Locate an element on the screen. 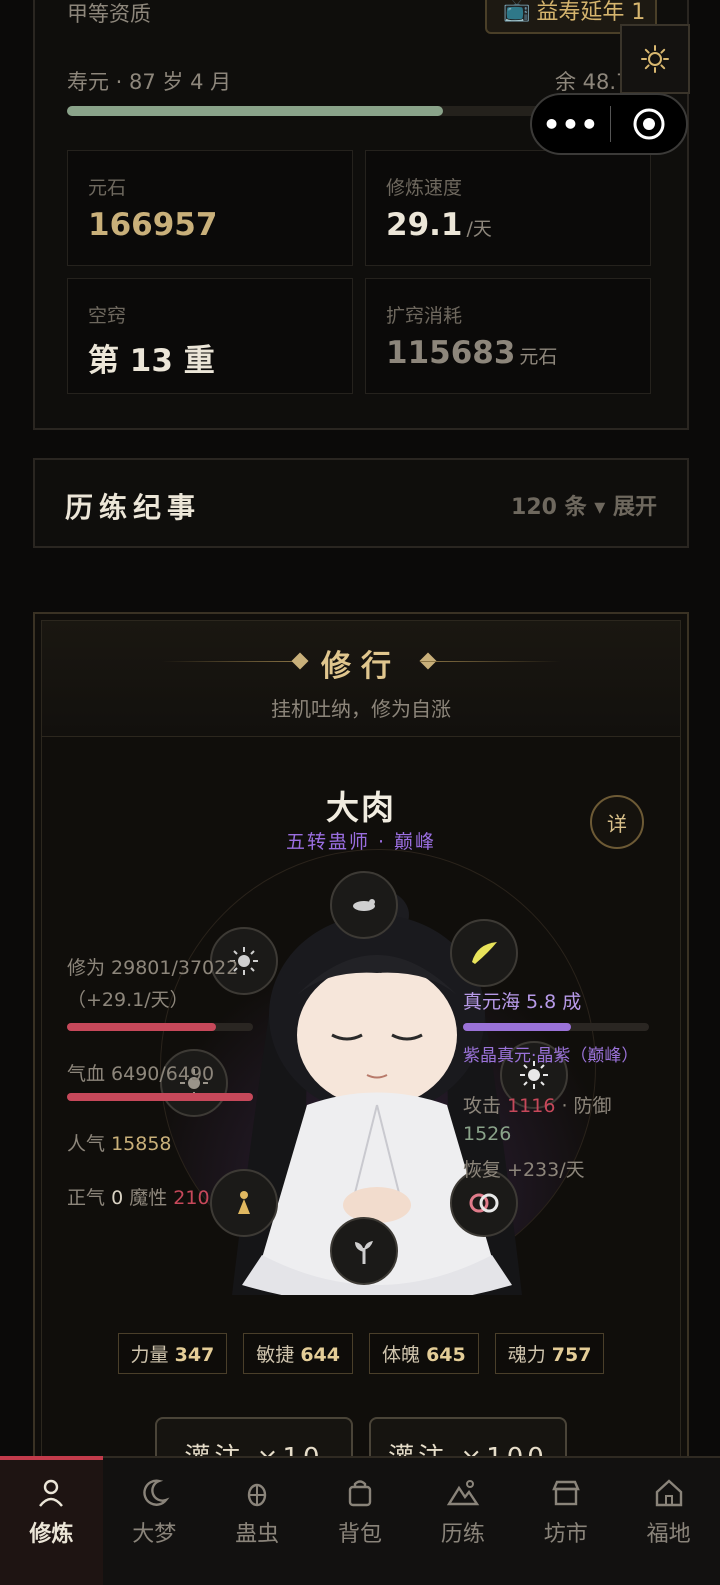 This screenshot has height=1585, width=720. mountain-icon is located at coordinates (463, 1493).